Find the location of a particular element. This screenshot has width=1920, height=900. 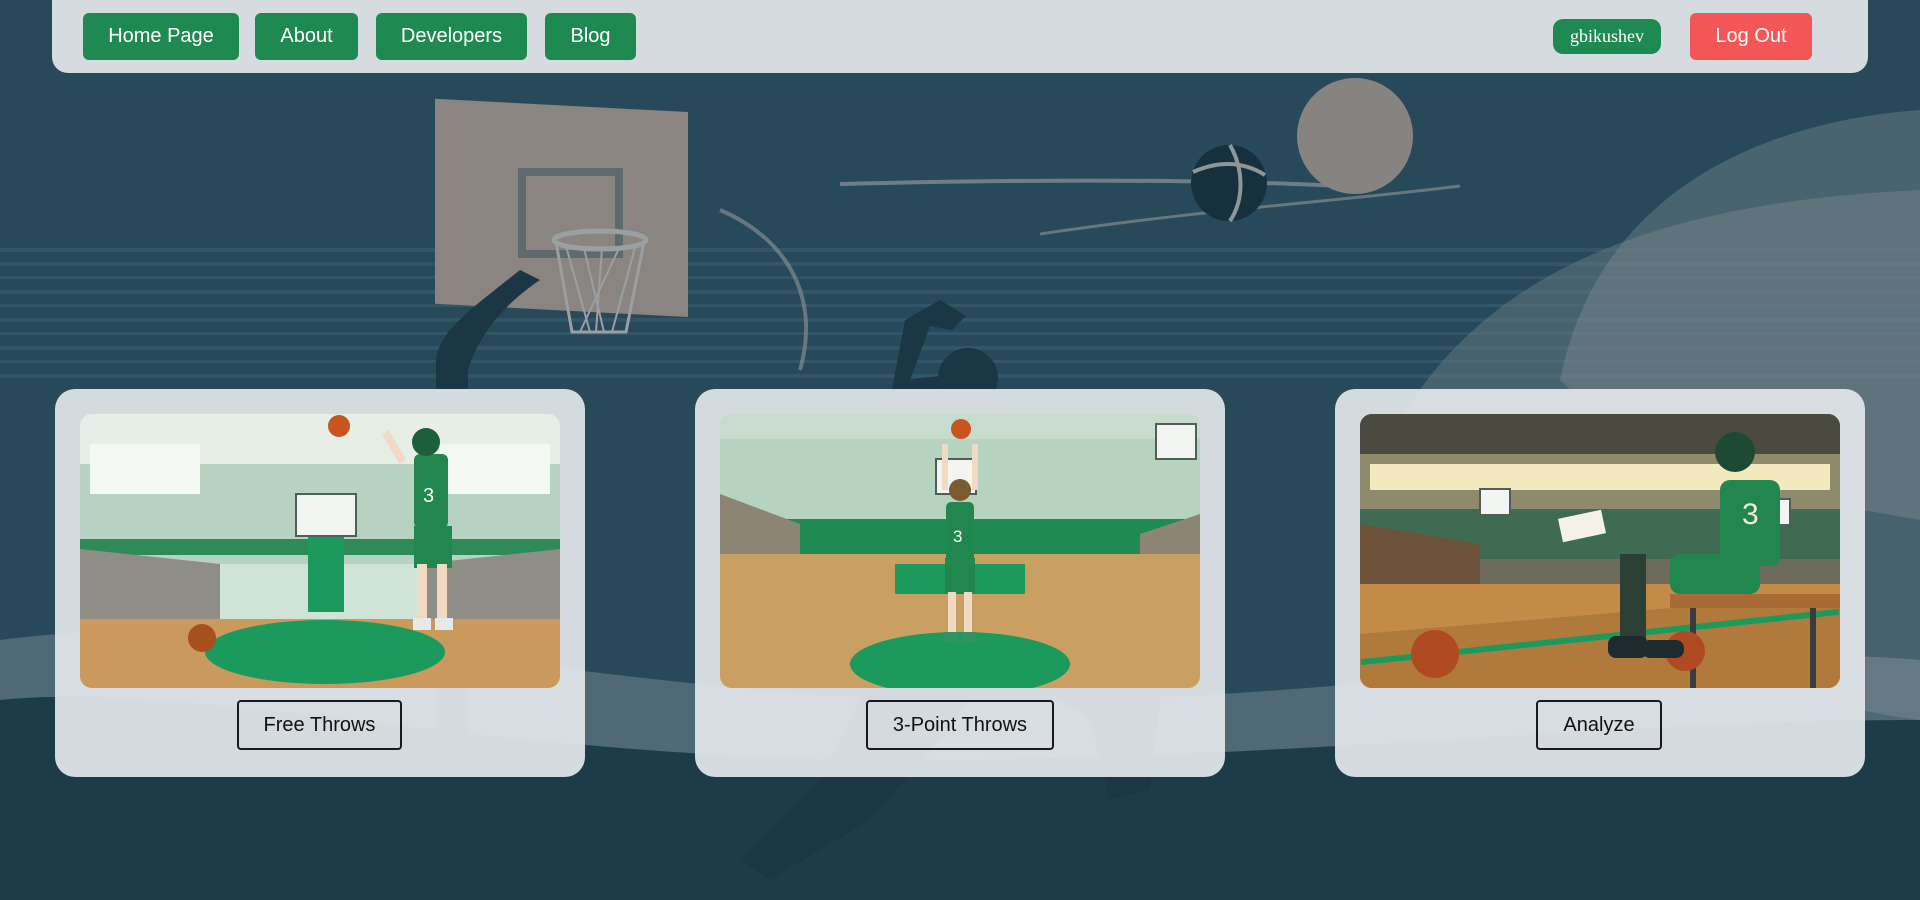

analyze-card: 3 Analyze is located at coordinates (1600, 583).